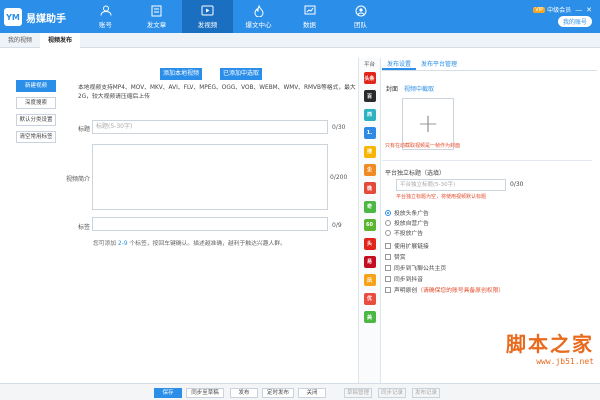  I want to click on nav-data: 数据, so click(309, 16).